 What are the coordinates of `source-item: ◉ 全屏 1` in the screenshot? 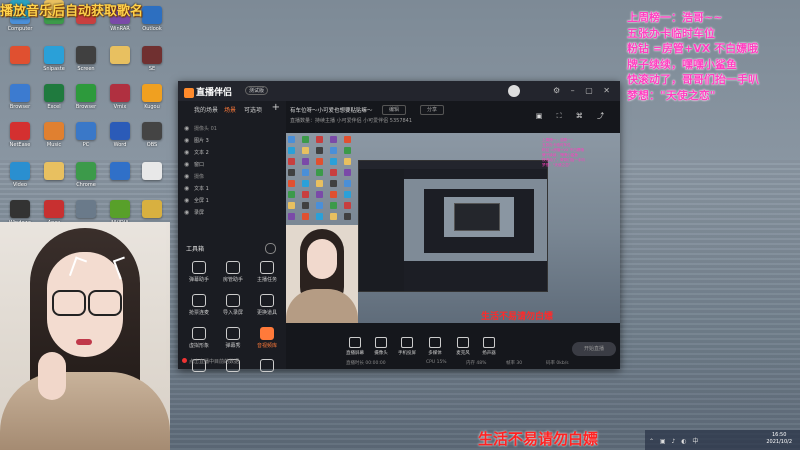 It's located at (232, 200).